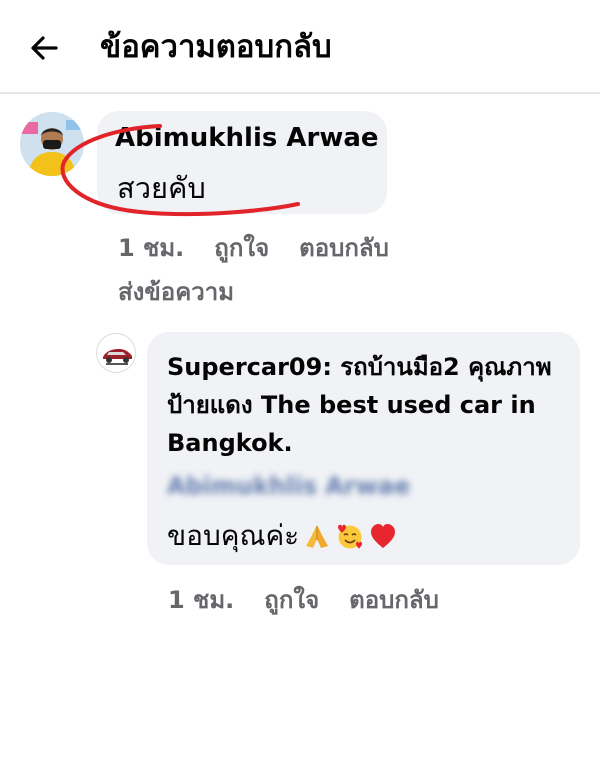  Describe the element at coordinates (350, 536) in the screenshot. I see `smiling-face-with-hearts-icon` at that location.